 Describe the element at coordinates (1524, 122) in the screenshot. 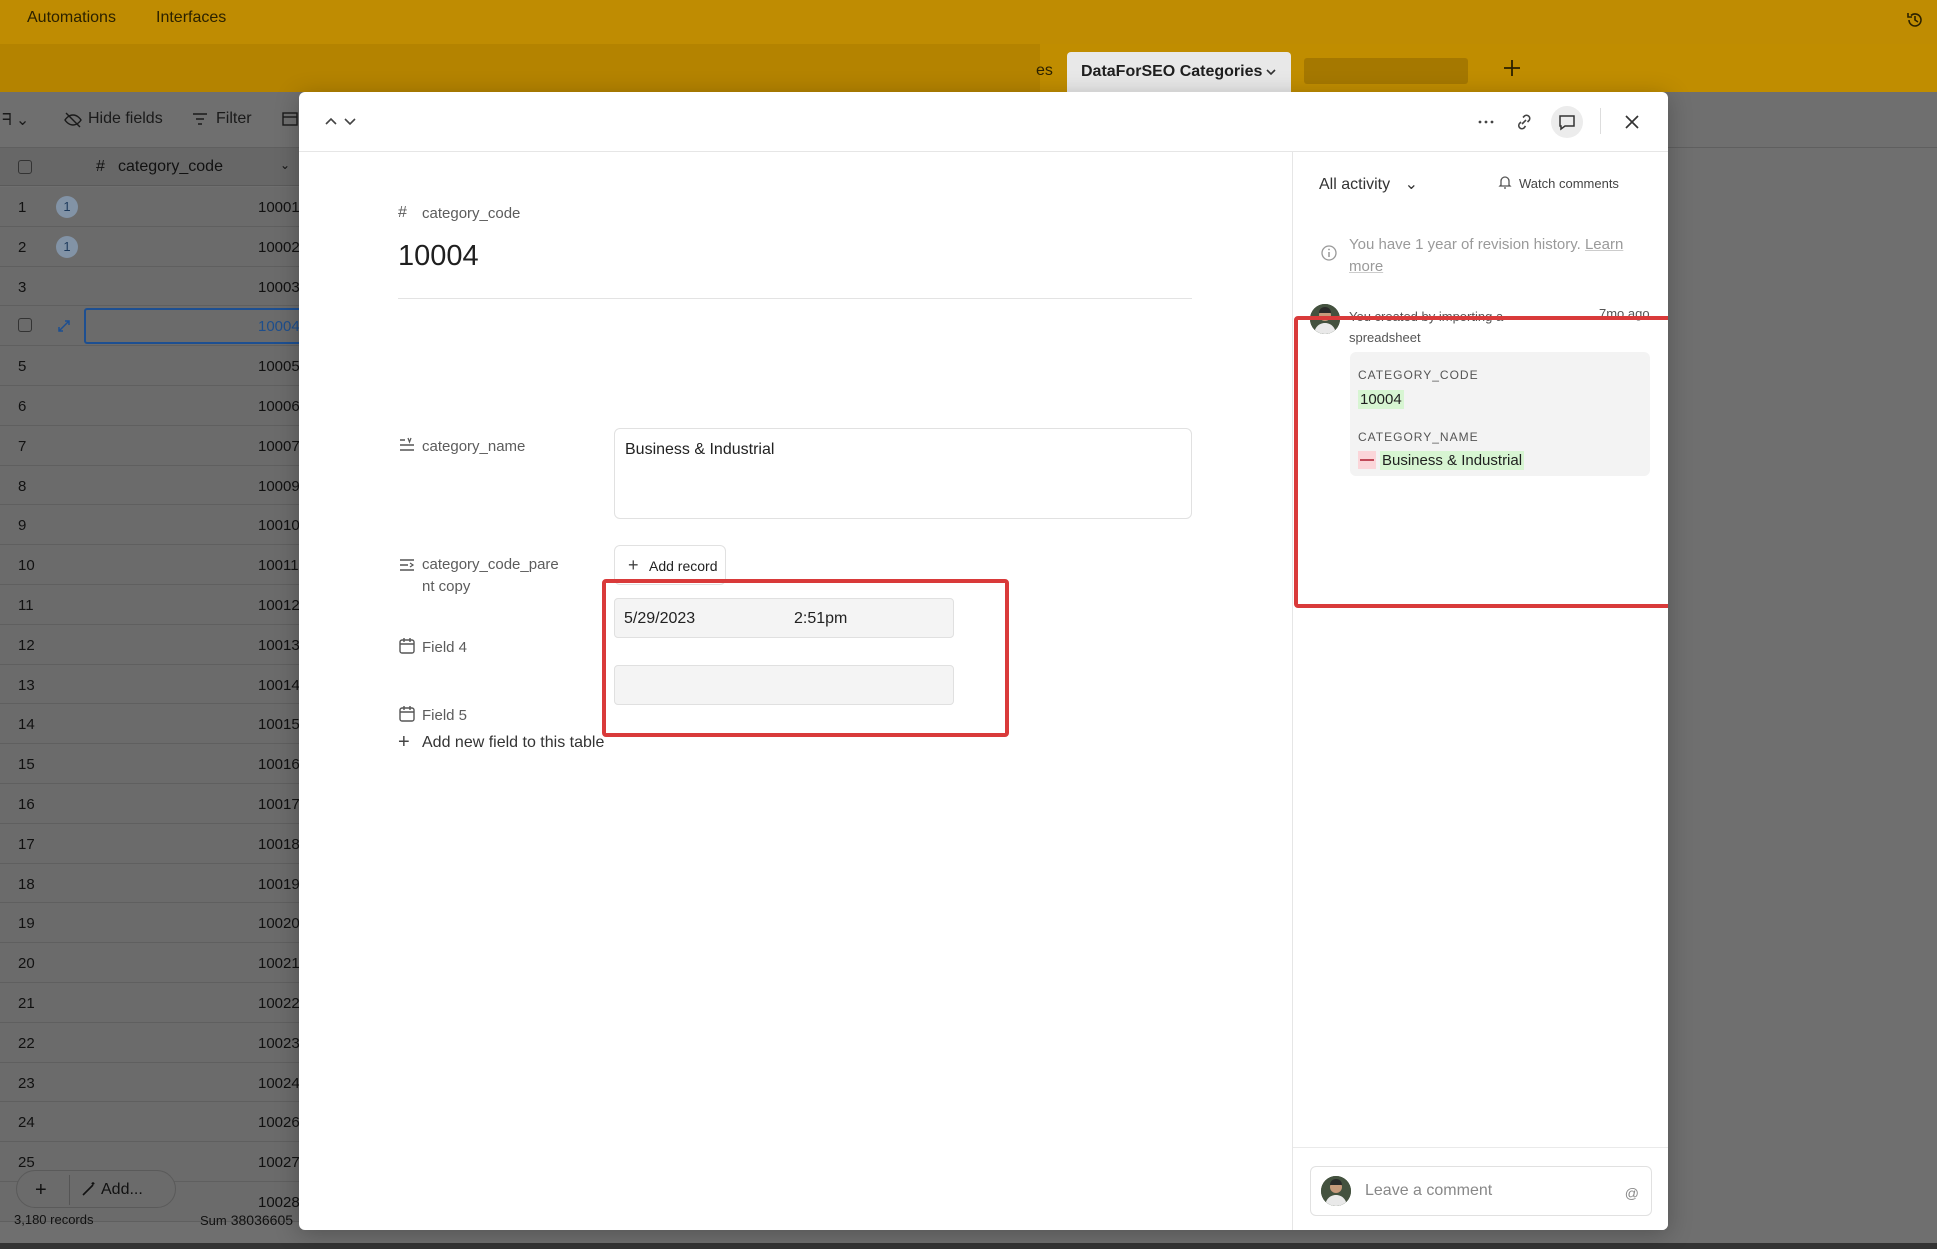

I see `copy-link-icon` at that location.